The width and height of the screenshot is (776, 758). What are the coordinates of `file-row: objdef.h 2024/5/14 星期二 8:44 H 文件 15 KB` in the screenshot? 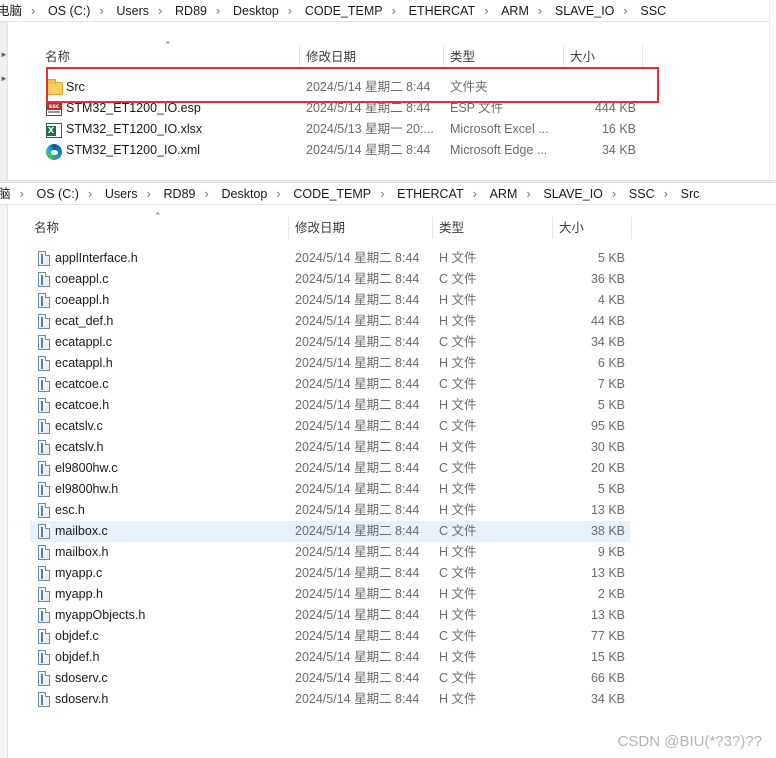 It's located at (330, 657).